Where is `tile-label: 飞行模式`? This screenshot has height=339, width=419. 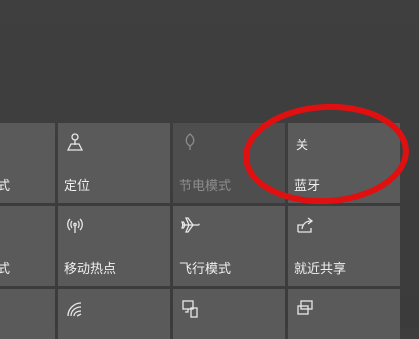 tile-label: 飞行模式 is located at coordinates (205, 269).